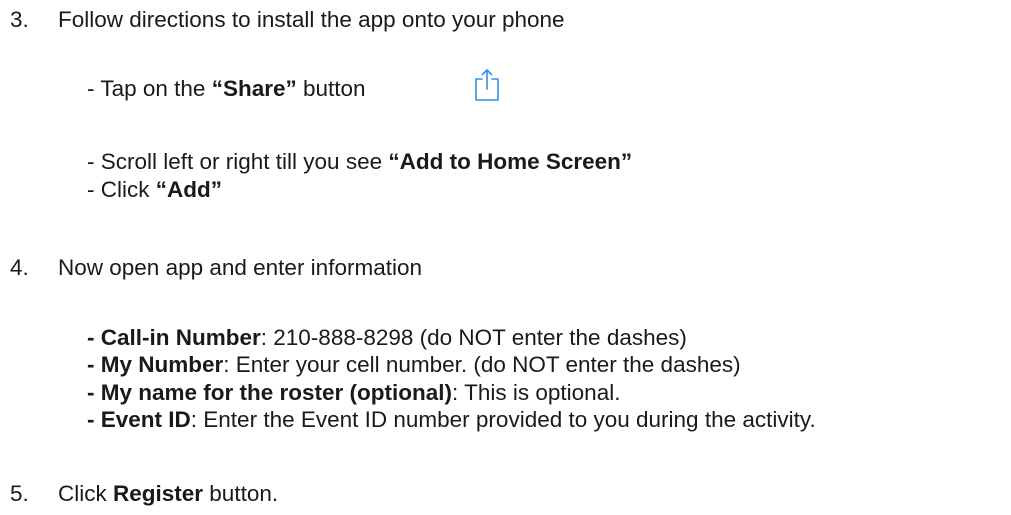  I want to click on step-3: 3., so click(19, 19).